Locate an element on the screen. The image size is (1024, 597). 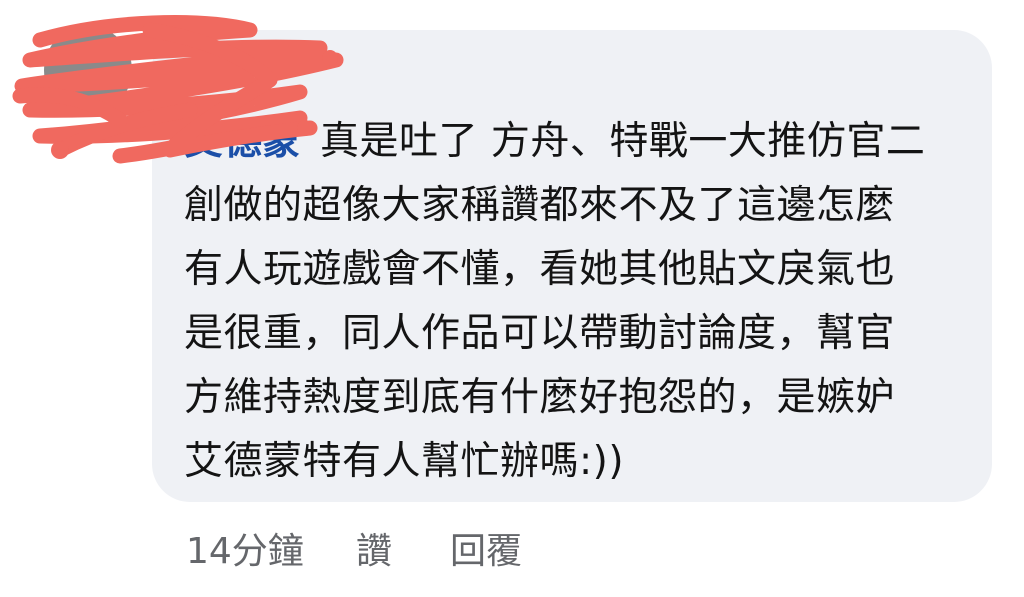
comment-text-line-1: 真是吐了 方舟、特戰一大推仿官二 is located at coordinates (623, 141).